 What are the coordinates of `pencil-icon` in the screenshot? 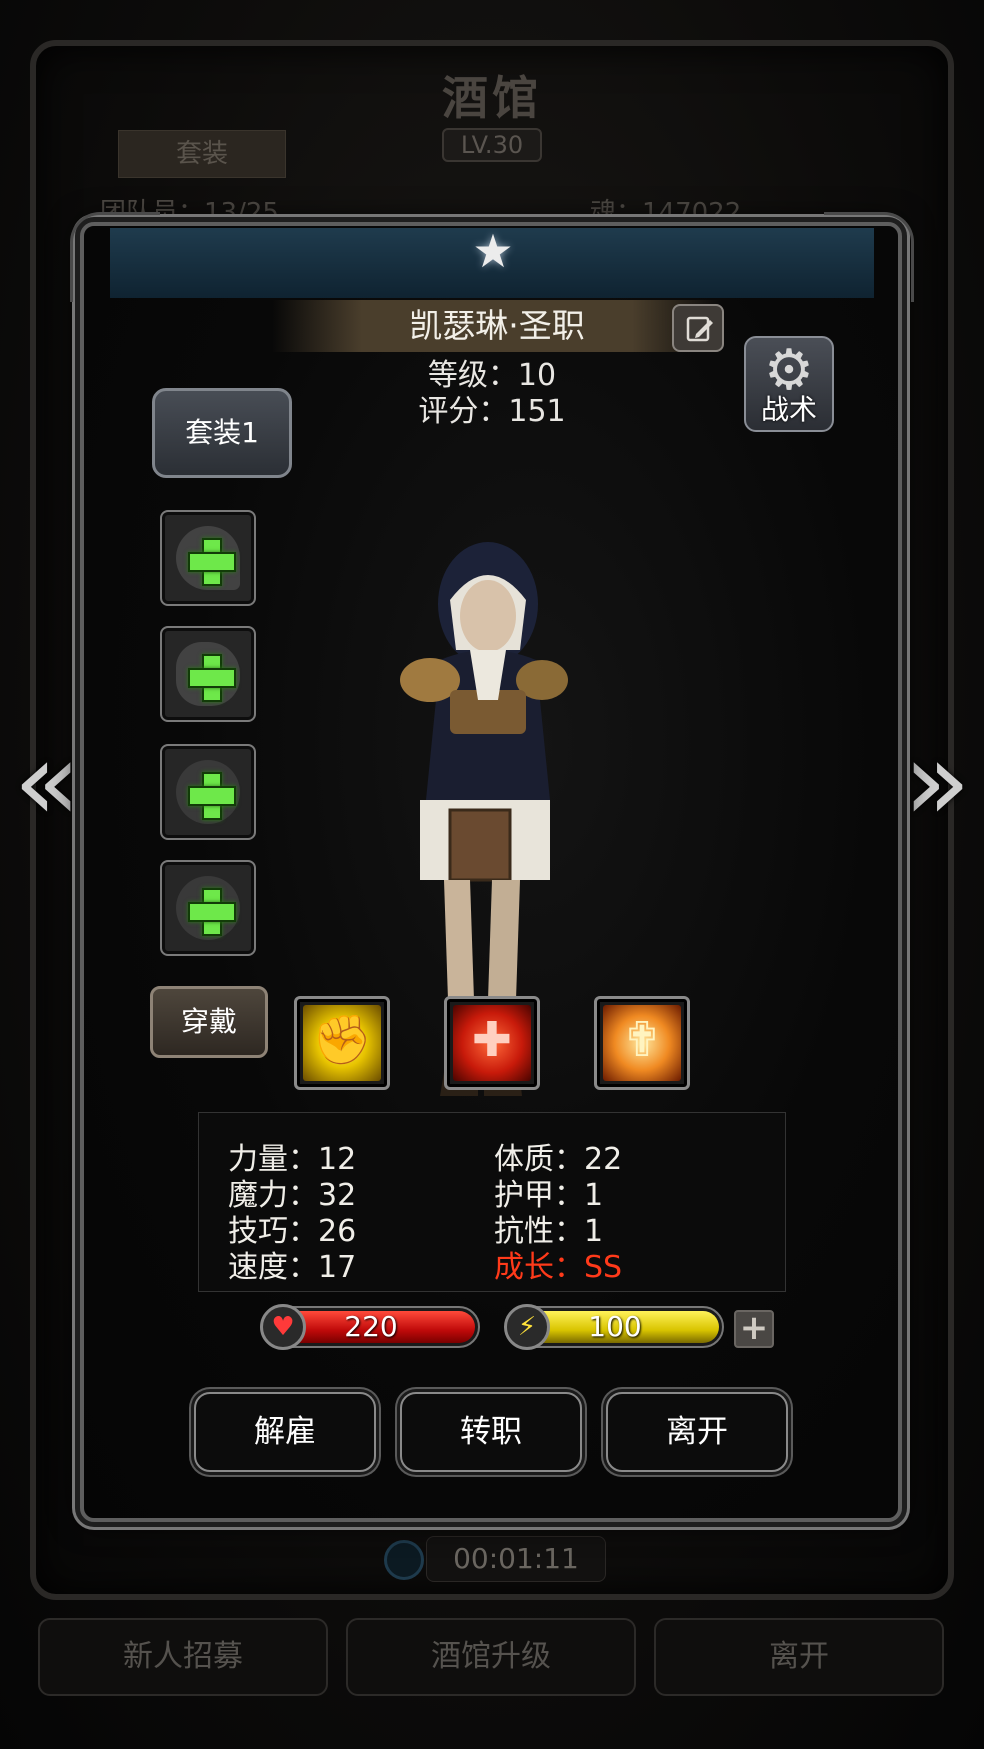 It's located at (699, 329).